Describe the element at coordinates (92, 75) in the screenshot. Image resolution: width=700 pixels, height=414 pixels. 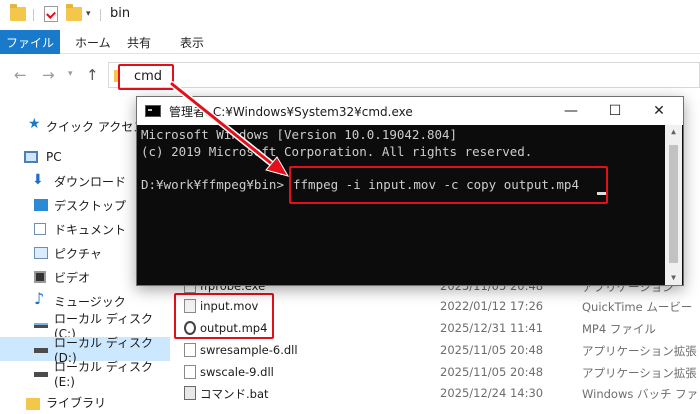
I see `up-icon: ↑` at that location.